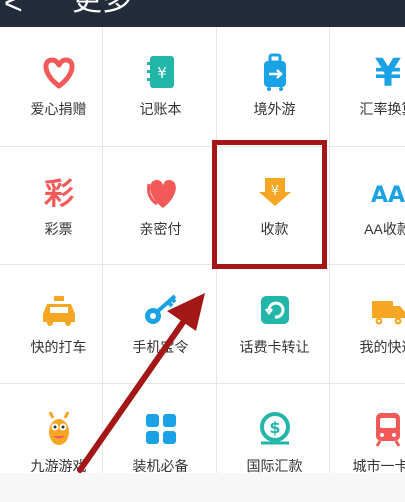 The height and width of the screenshot is (502, 405). What do you see at coordinates (202, 13) in the screenshot?
I see `top-bar: < 更多` at bounding box center [202, 13].